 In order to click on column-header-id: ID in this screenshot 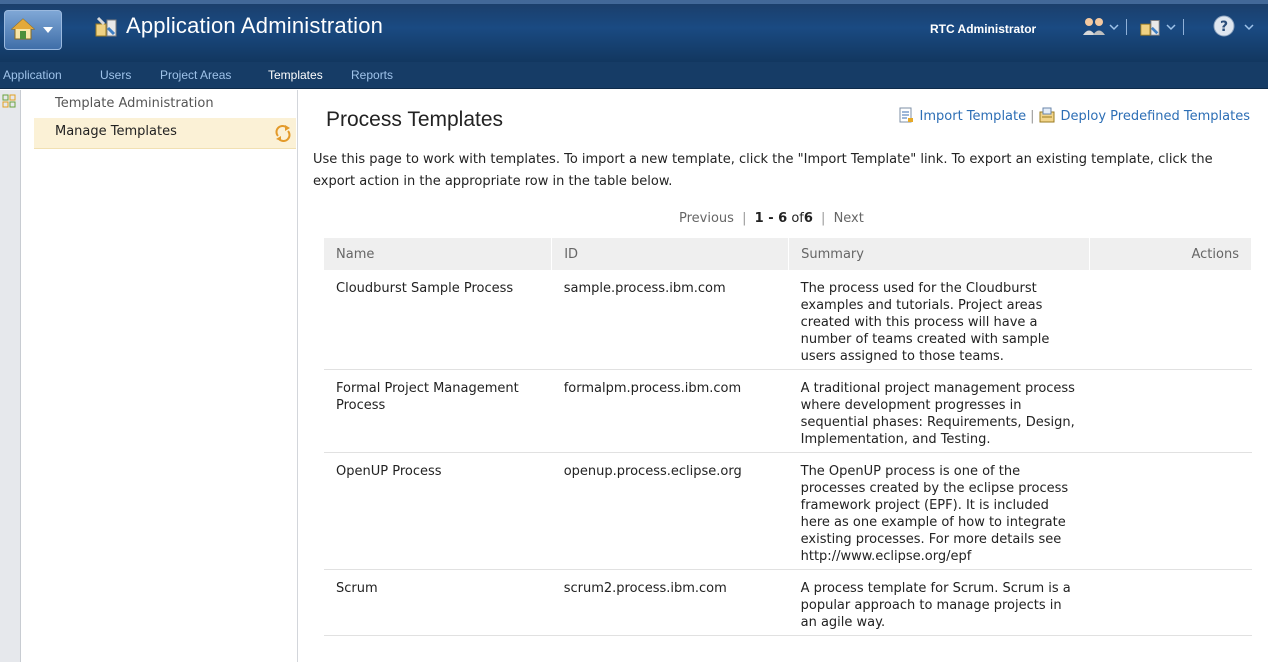, I will do `click(670, 254)`.